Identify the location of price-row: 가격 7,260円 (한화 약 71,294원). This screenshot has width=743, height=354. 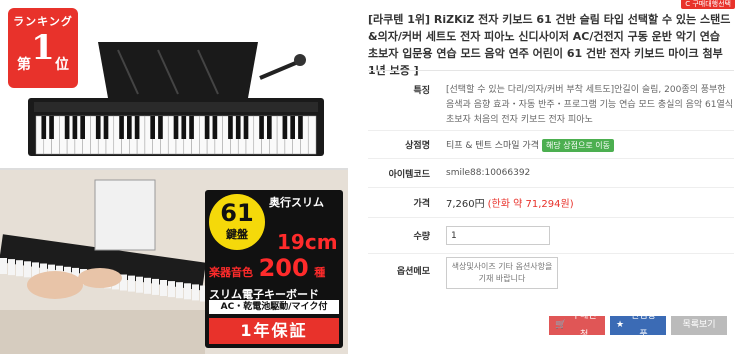
(551, 203).